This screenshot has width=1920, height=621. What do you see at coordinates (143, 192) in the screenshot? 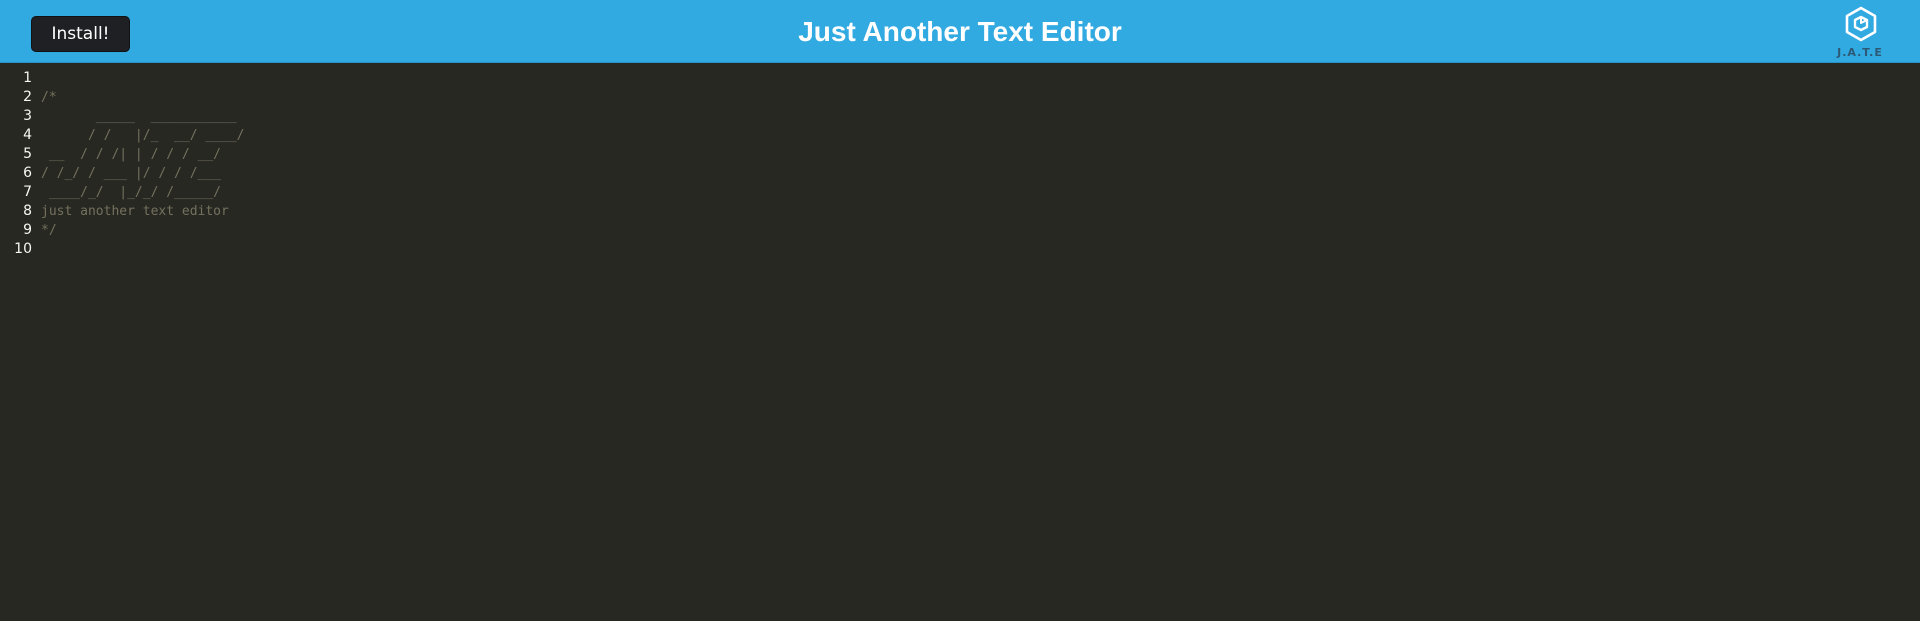
I see `code-line: ____/_/ |_/_/ /_____/` at bounding box center [143, 192].